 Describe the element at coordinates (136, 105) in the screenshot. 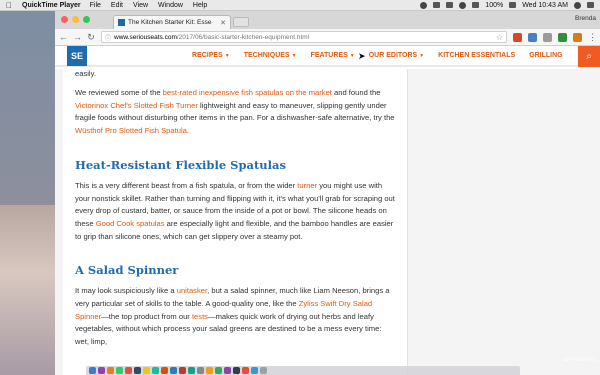

I see `link-victorinox-turner: Victorinox Chef's Slotted Fish Turner` at that location.